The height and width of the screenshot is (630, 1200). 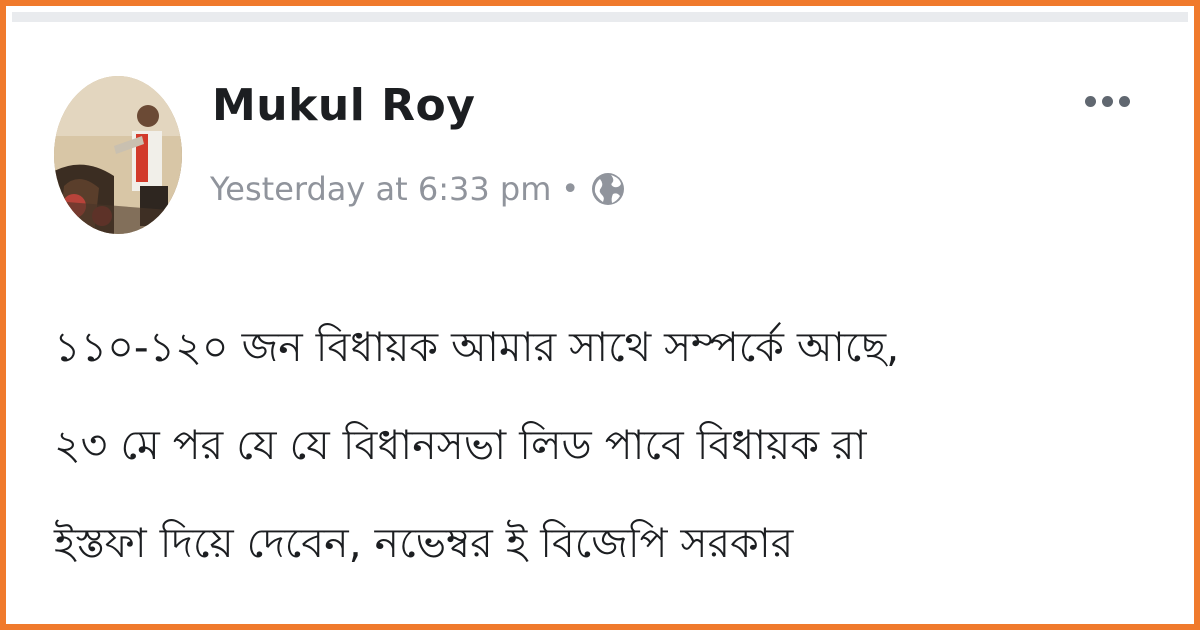 I want to click on top-divider, so click(x=600, y=17).